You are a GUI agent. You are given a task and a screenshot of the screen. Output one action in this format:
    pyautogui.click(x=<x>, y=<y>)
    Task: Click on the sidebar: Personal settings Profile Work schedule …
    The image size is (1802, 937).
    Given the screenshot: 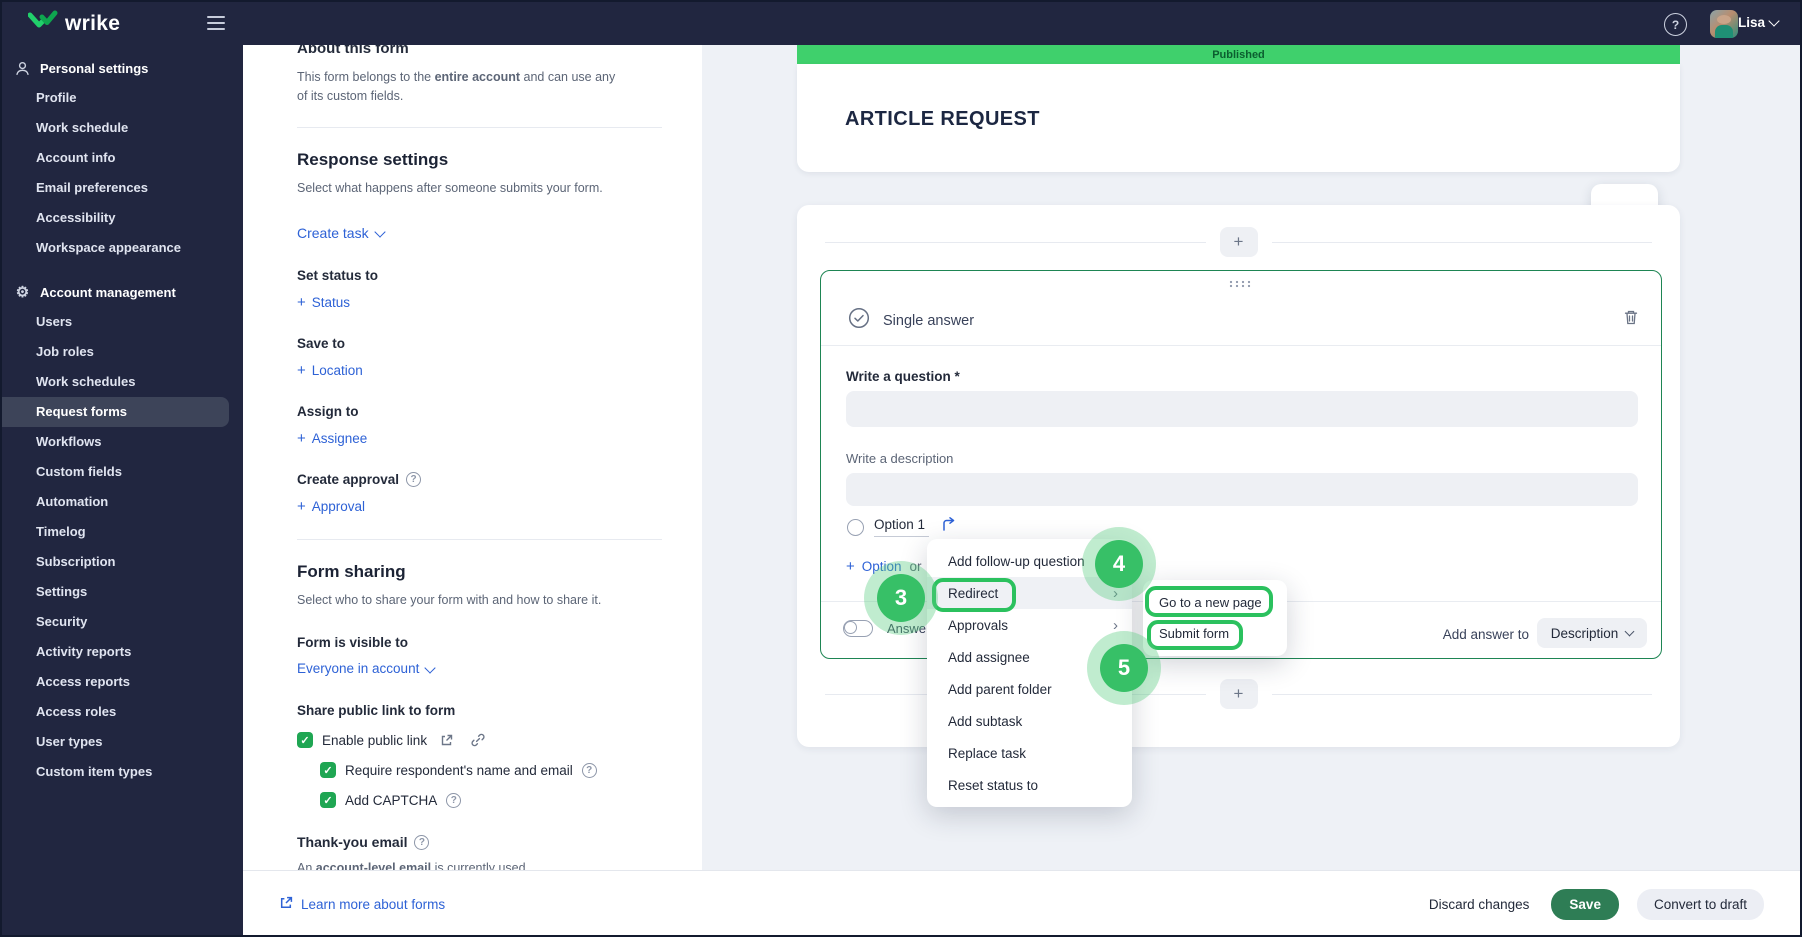 What is the action you would take?
    pyautogui.click(x=122, y=490)
    